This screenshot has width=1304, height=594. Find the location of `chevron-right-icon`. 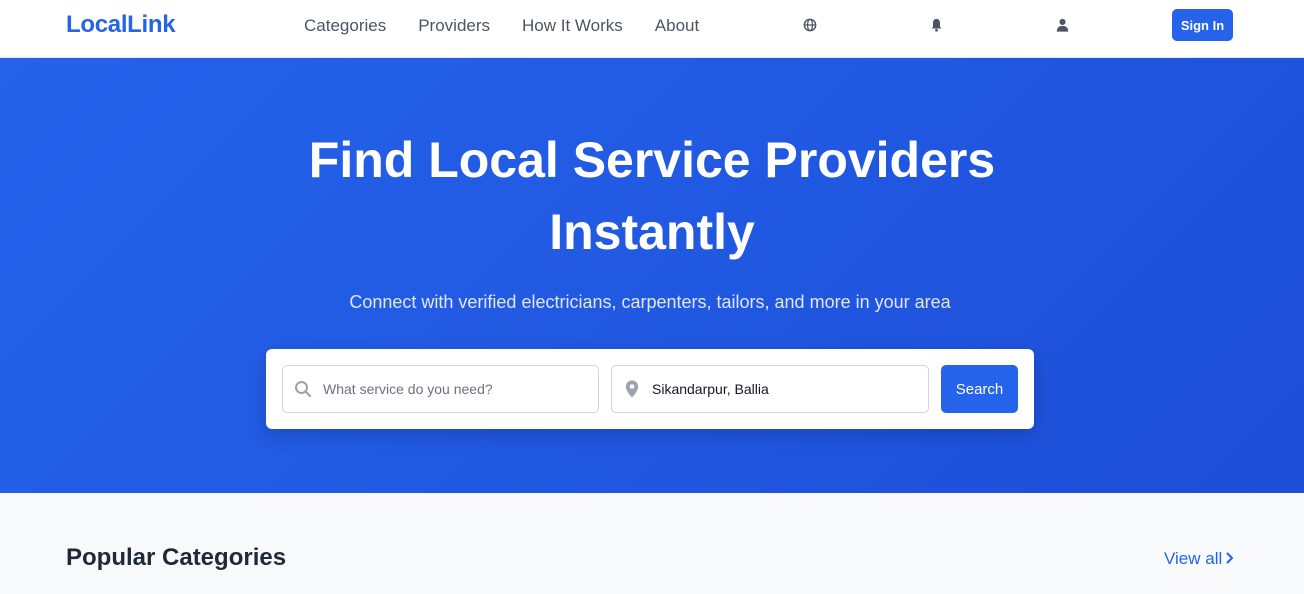

chevron-right-icon is located at coordinates (1230, 559).